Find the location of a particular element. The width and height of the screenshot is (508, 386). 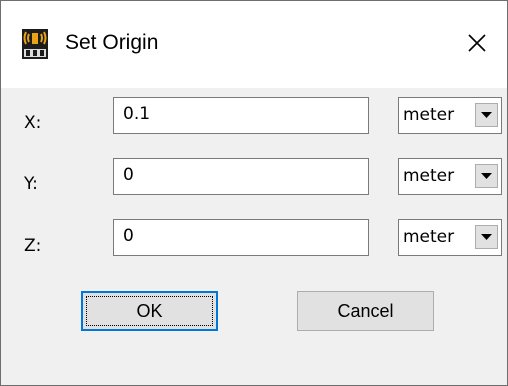

close-button is located at coordinates (477, 43).